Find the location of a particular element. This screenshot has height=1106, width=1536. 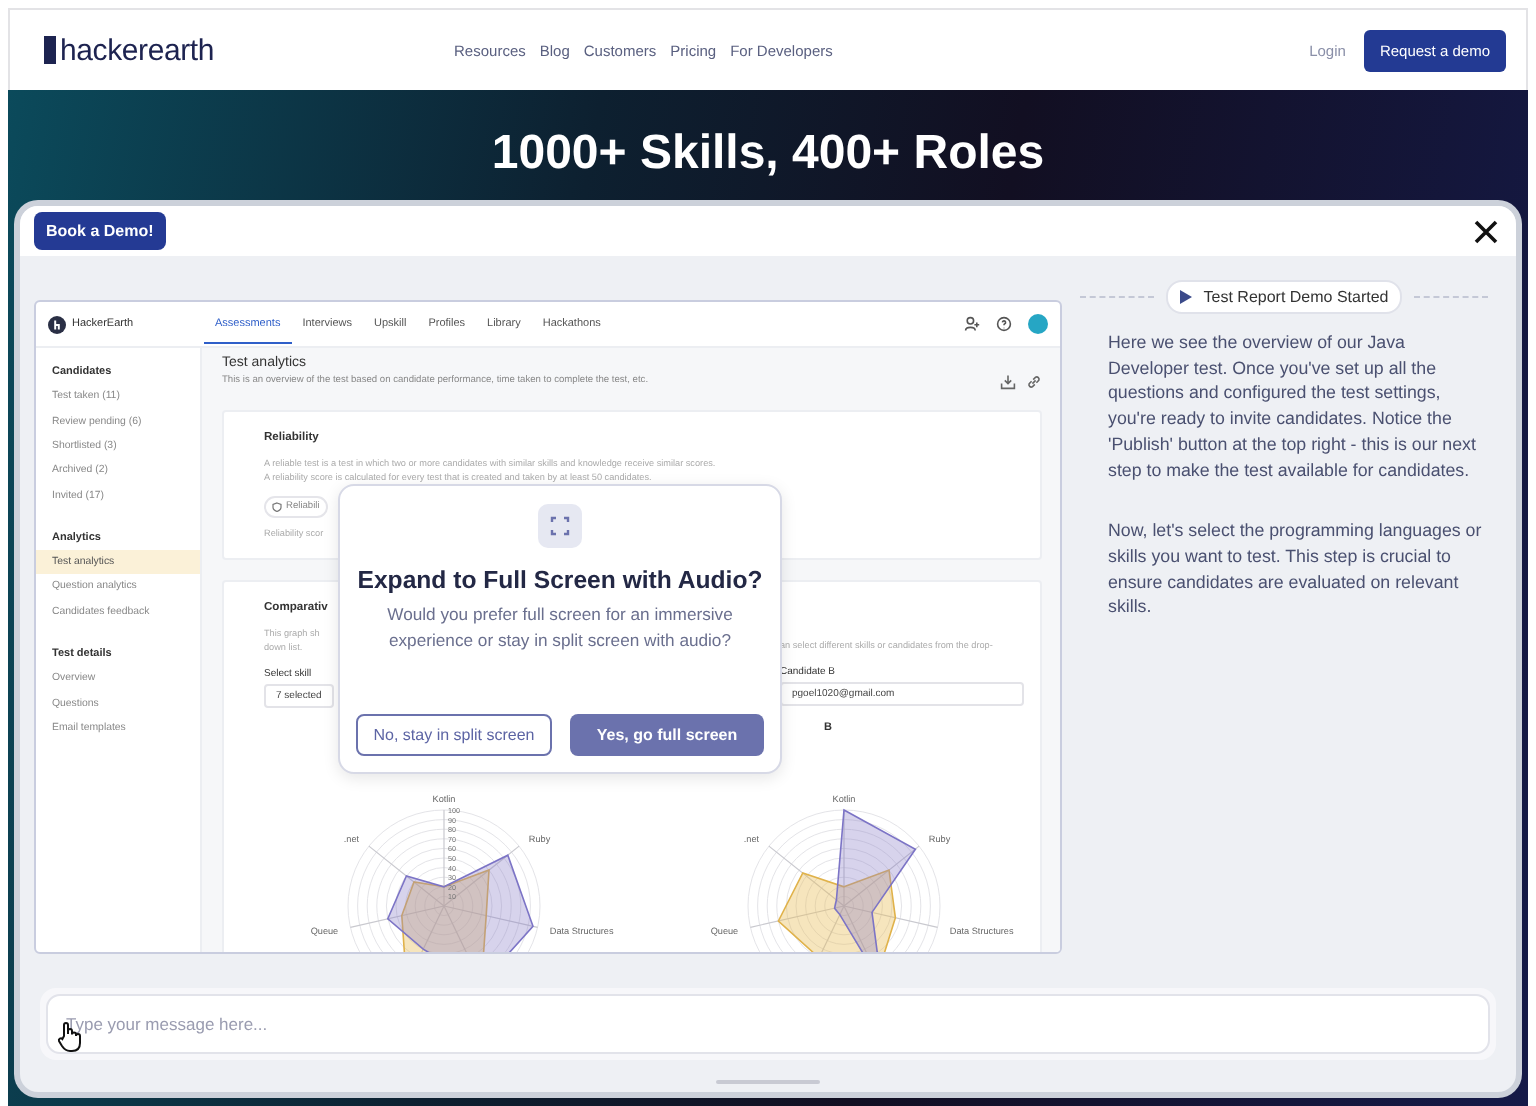

status-text: Test Report Demo Started is located at coordinates (1296, 297).